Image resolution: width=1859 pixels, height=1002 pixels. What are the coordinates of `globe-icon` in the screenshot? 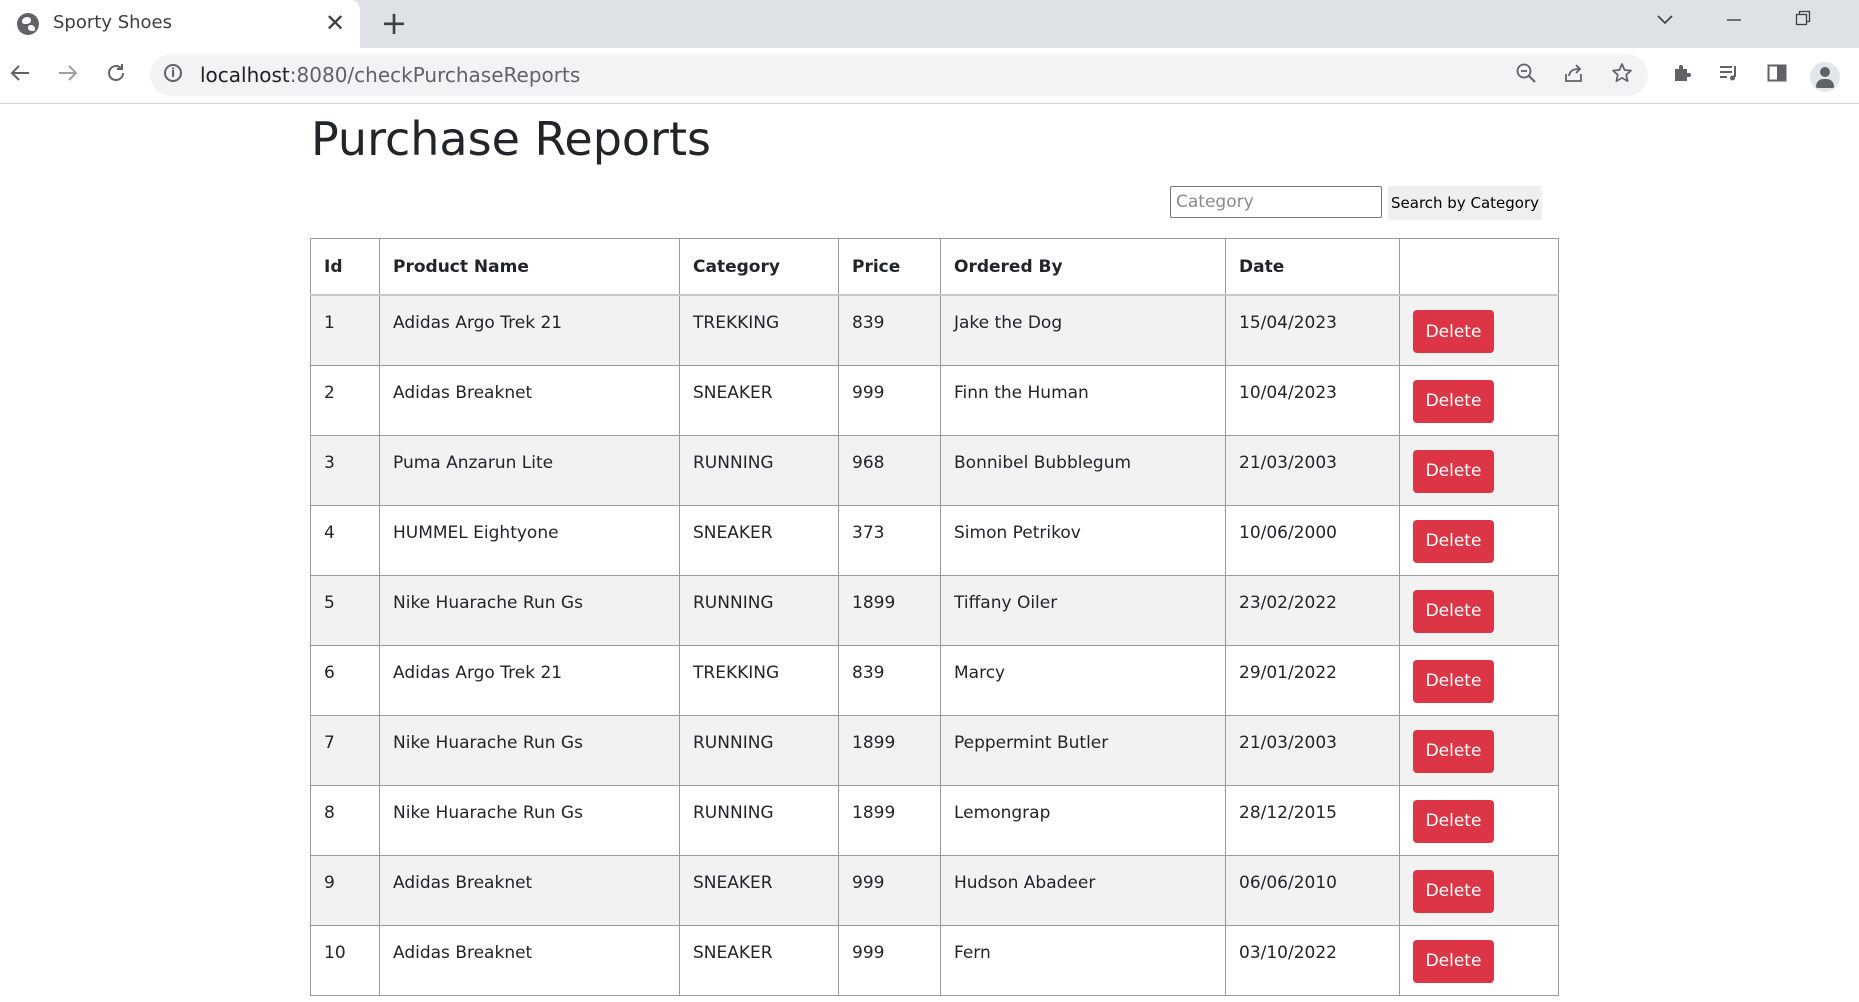 It's located at (28, 24).